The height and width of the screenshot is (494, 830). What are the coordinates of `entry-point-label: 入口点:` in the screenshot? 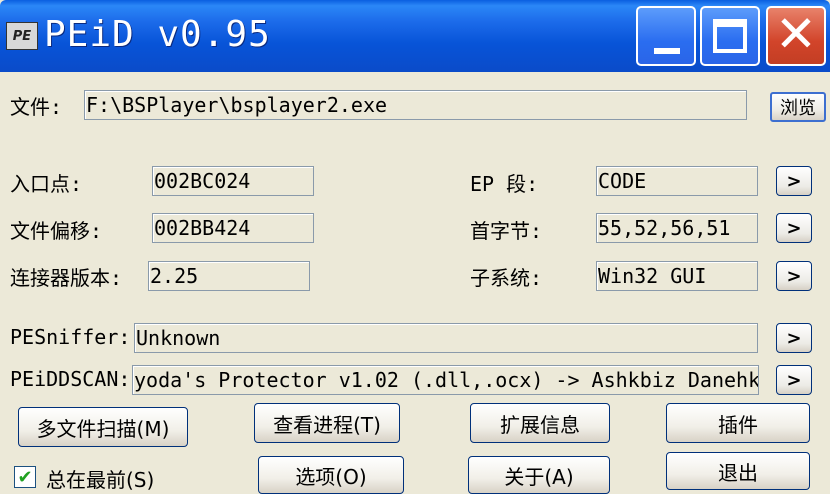 It's located at (46, 184).